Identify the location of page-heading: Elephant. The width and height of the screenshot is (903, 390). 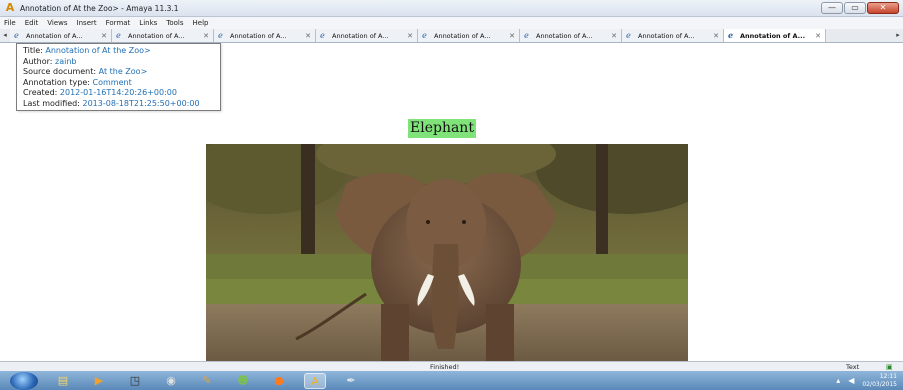
(442, 128).